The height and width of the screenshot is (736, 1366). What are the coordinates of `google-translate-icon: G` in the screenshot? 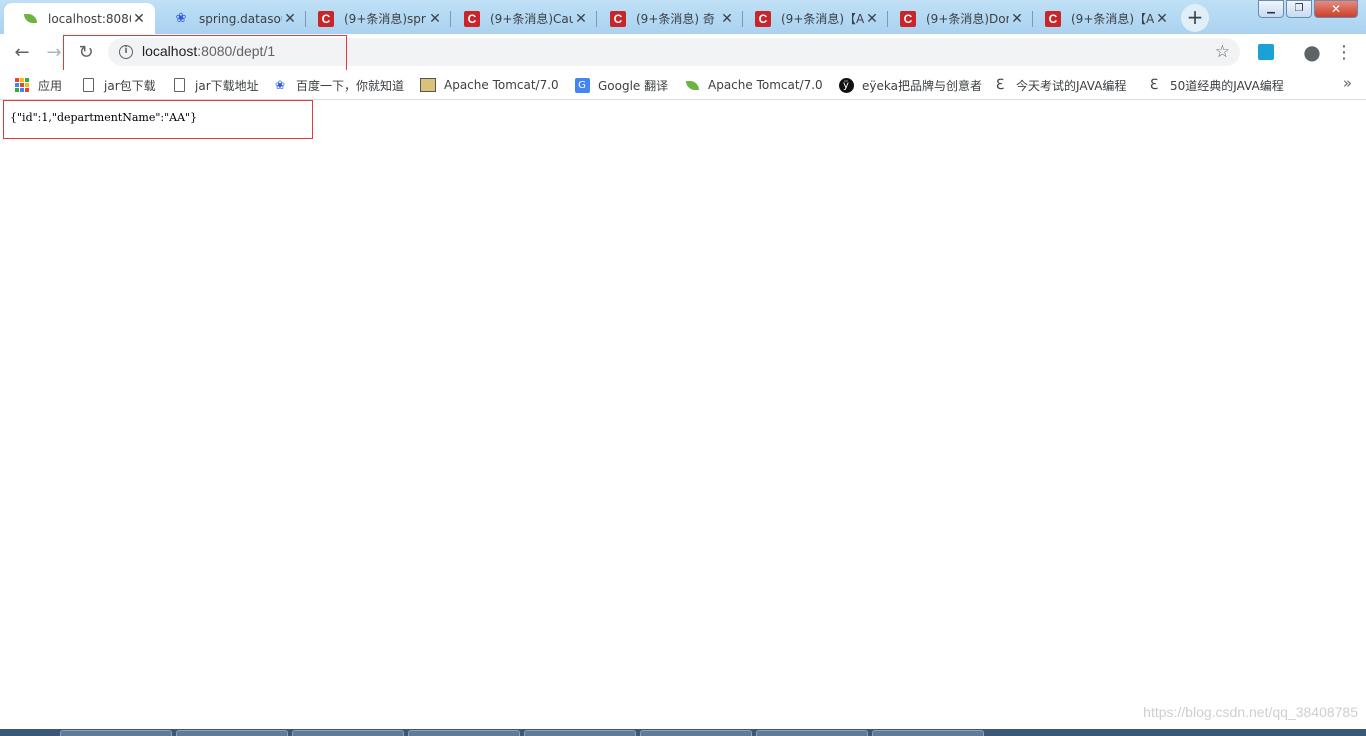 It's located at (582, 85).